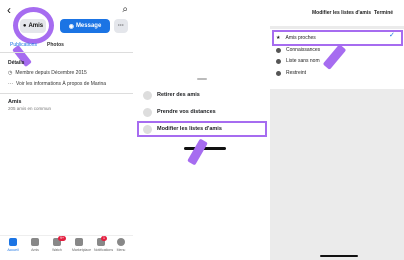 The width and height of the screenshot is (404, 260). What do you see at coordinates (35, 242) in the screenshot?
I see `friends-icon` at bounding box center [35, 242].